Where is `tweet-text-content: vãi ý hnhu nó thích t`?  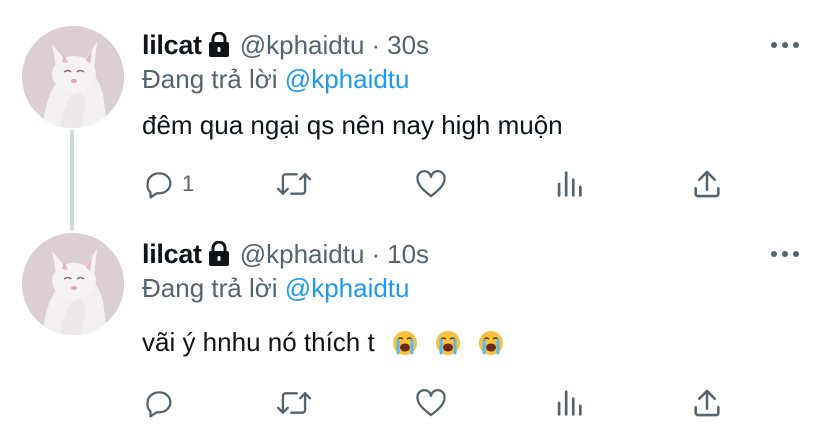 tweet-text-content: vãi ý hnhu nó thích t is located at coordinates (258, 342).